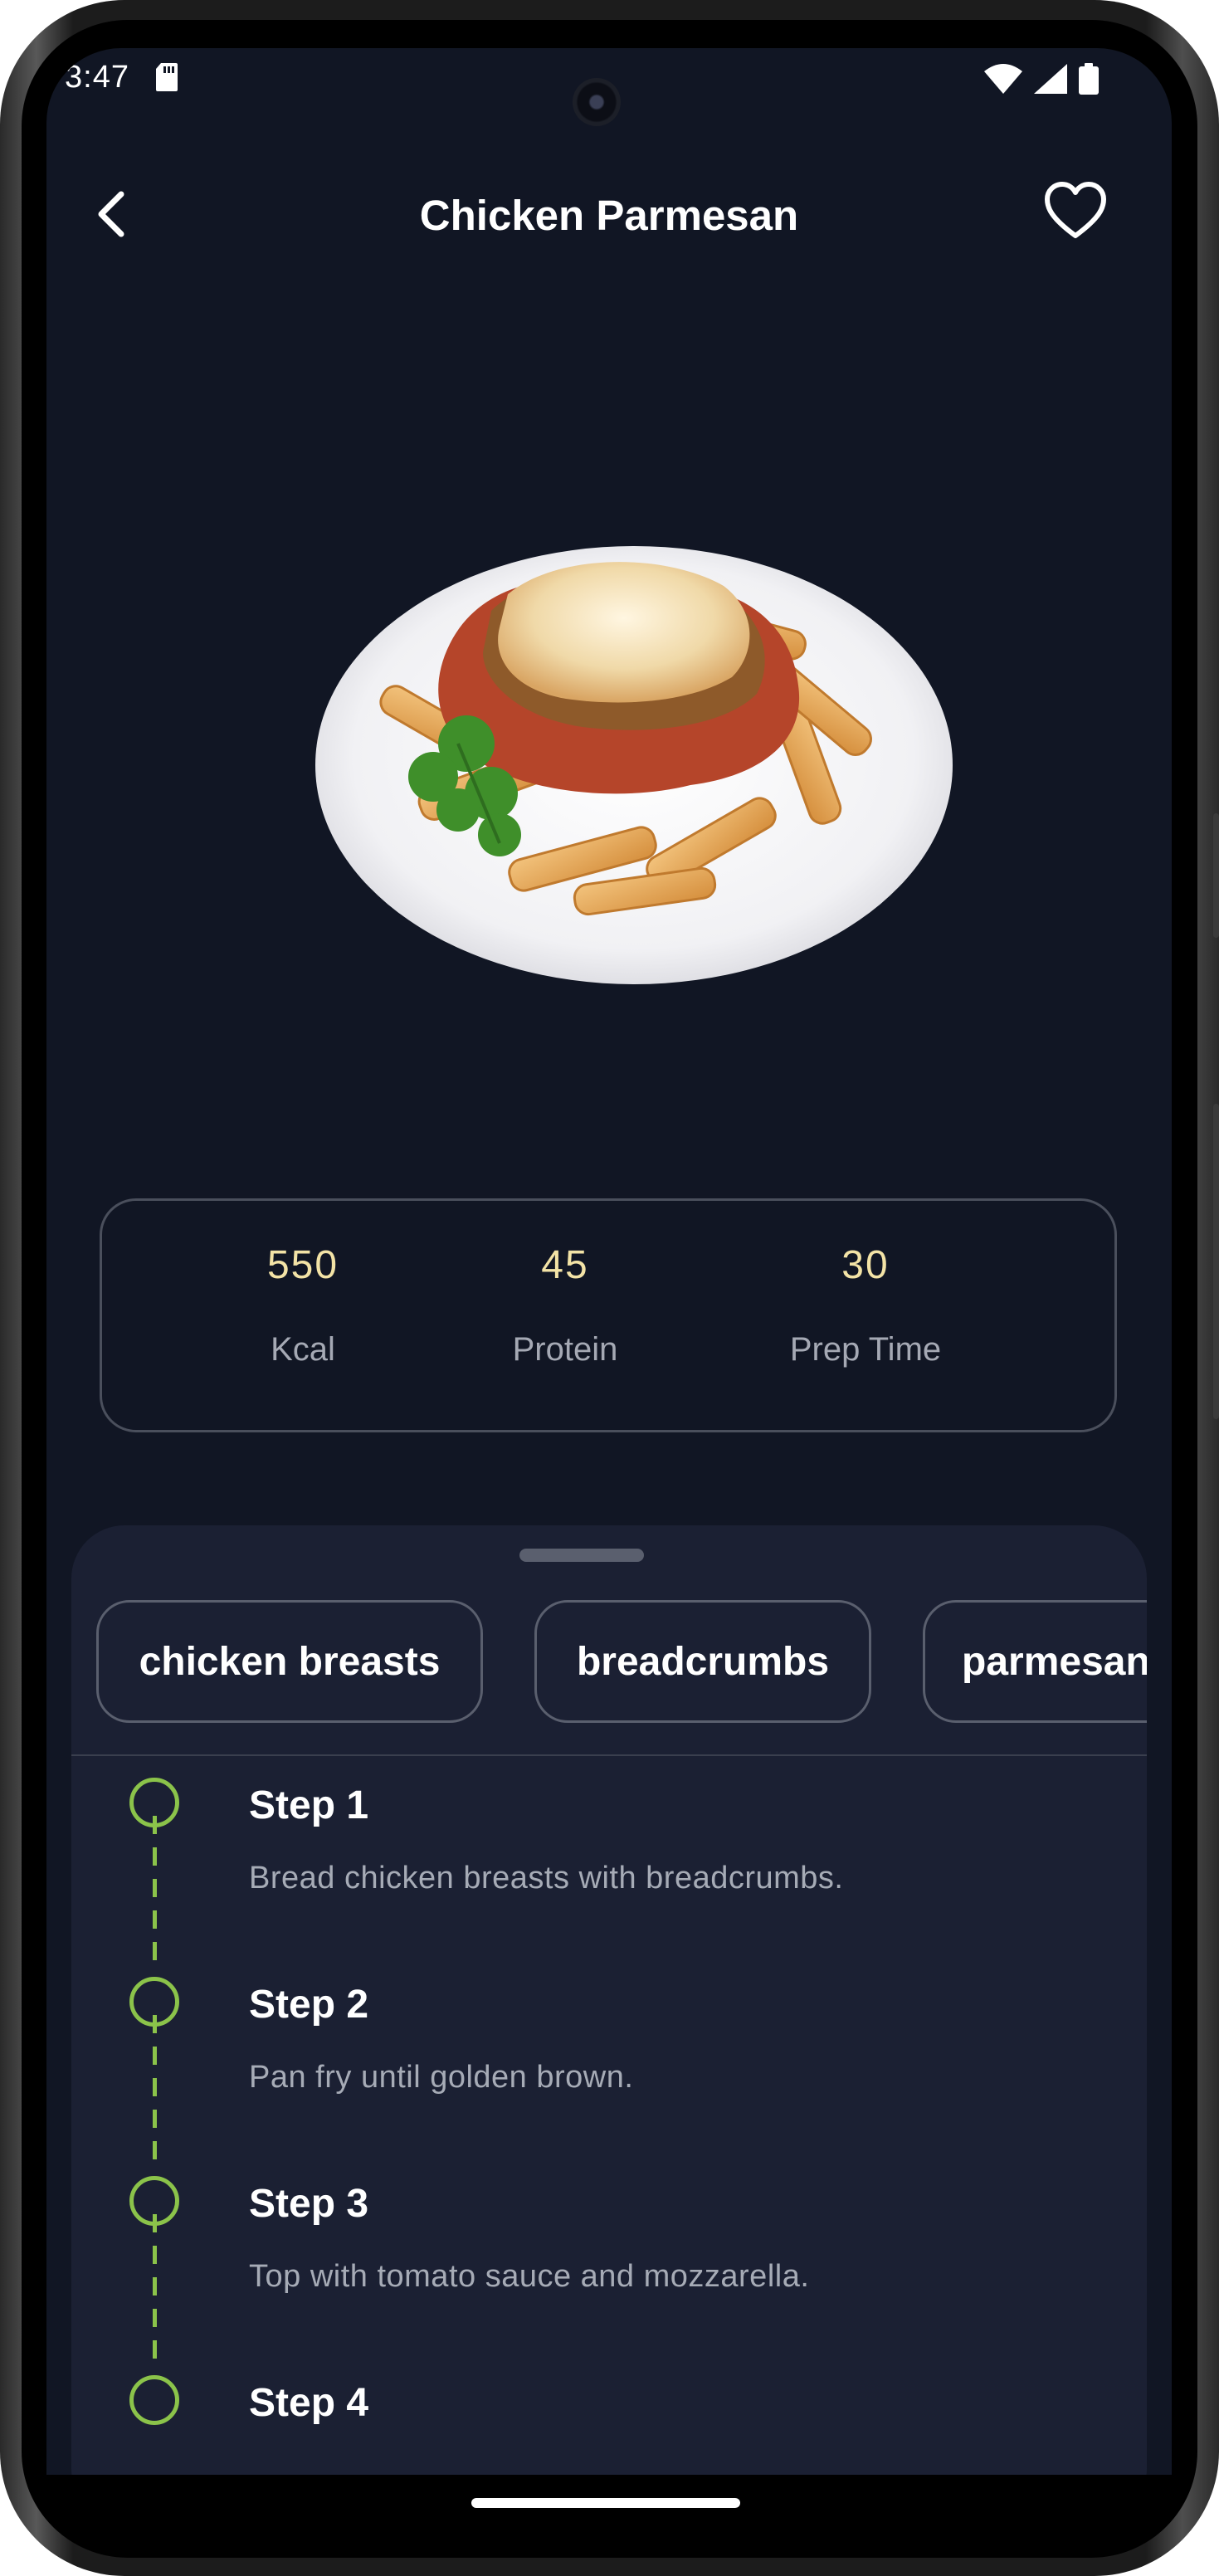  What do you see at coordinates (1089, 79) in the screenshot?
I see `battery-icon` at bounding box center [1089, 79].